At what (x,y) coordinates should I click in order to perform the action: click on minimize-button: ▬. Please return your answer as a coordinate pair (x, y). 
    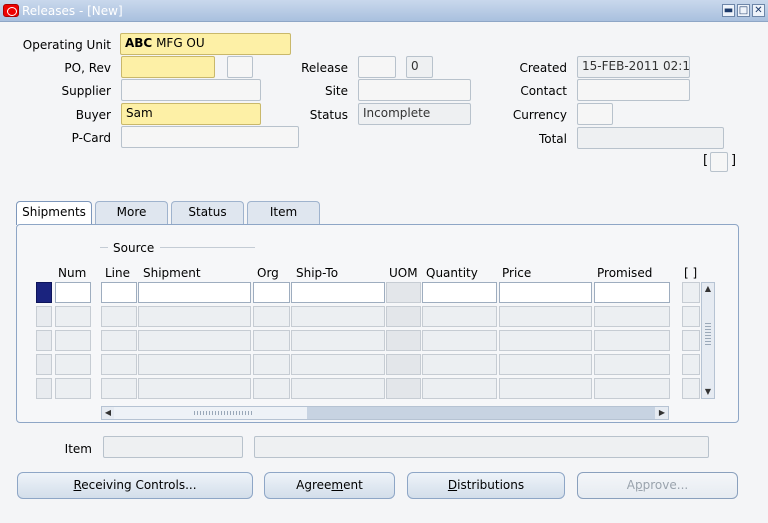
    Looking at the image, I should click on (728, 10).